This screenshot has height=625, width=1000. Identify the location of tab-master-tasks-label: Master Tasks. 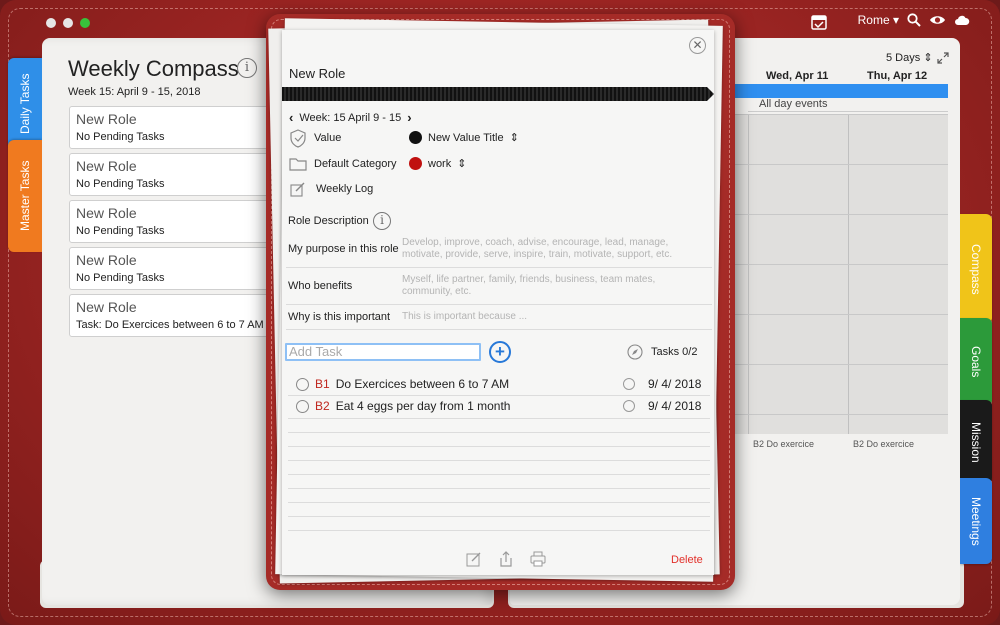
(25, 196).